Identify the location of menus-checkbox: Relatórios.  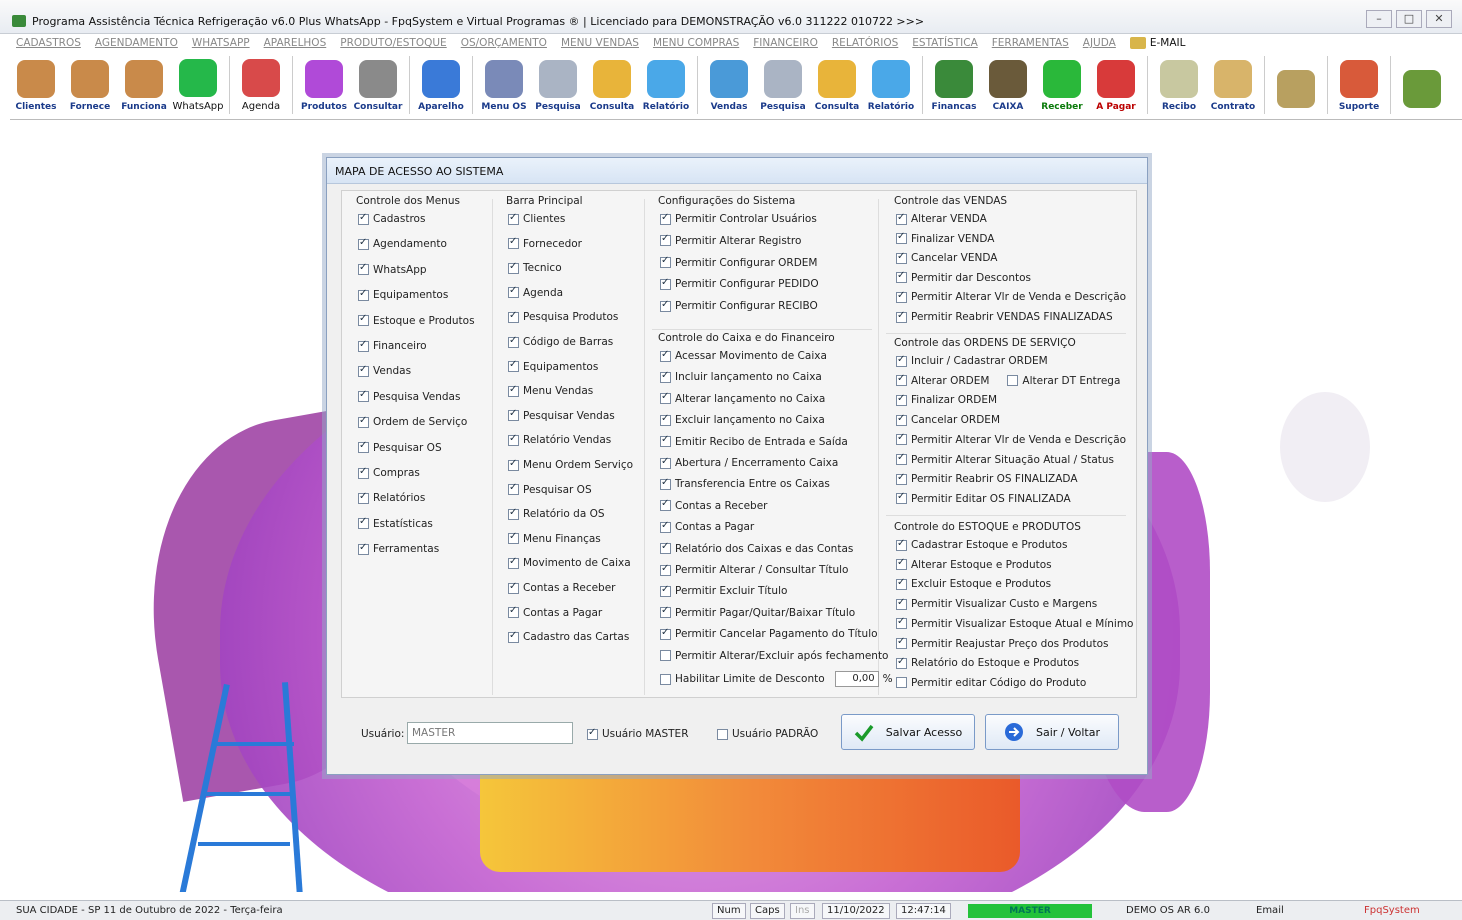
(391, 497).